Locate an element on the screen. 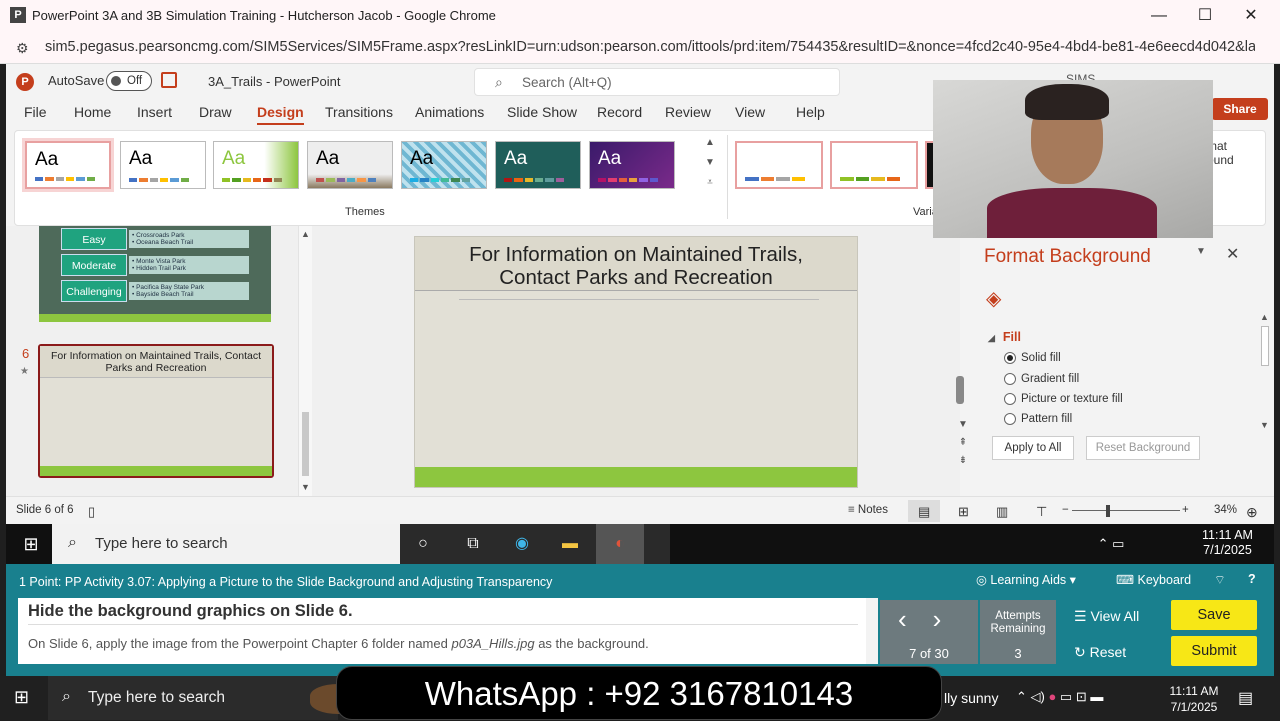  tab-file: File is located at coordinates (35, 112).